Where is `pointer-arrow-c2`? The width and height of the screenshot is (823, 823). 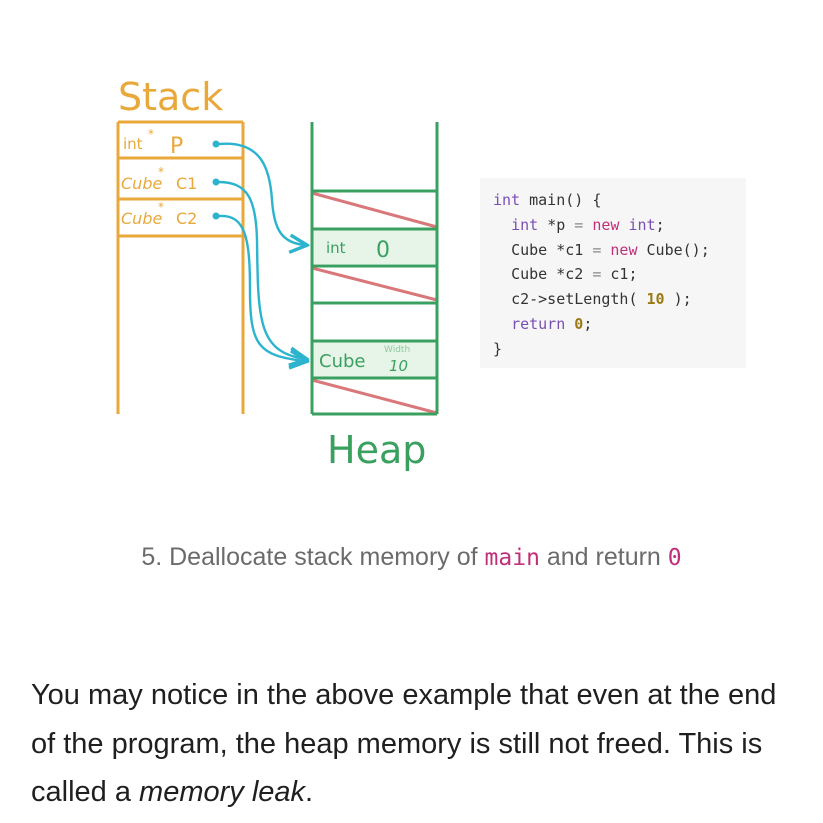 pointer-arrow-c2 is located at coordinates (261, 287).